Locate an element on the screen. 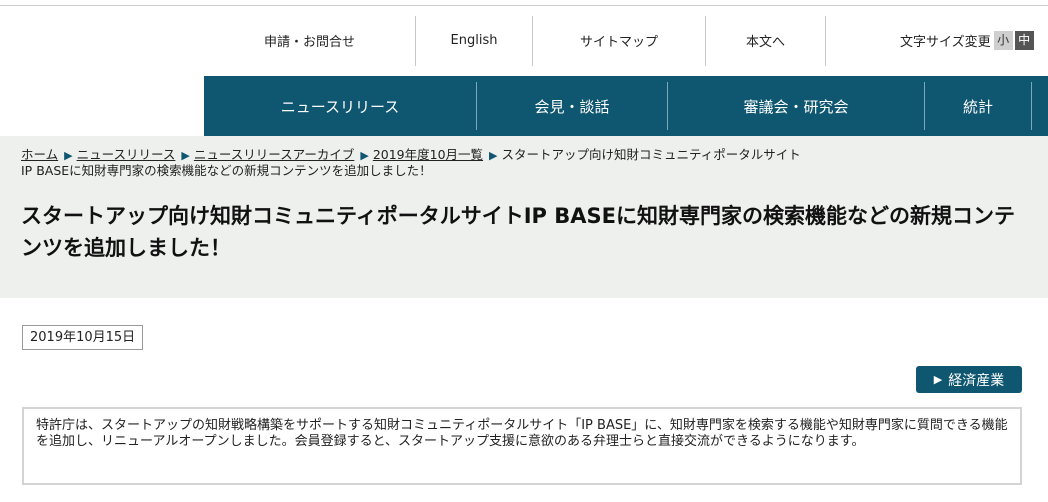  font-size-label: 文字サイズ変更 is located at coordinates (945, 42).